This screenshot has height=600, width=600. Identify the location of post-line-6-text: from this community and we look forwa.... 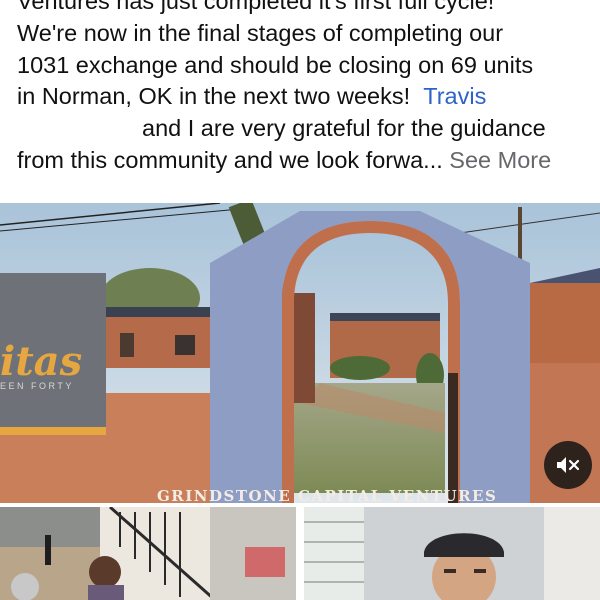
(230, 159).